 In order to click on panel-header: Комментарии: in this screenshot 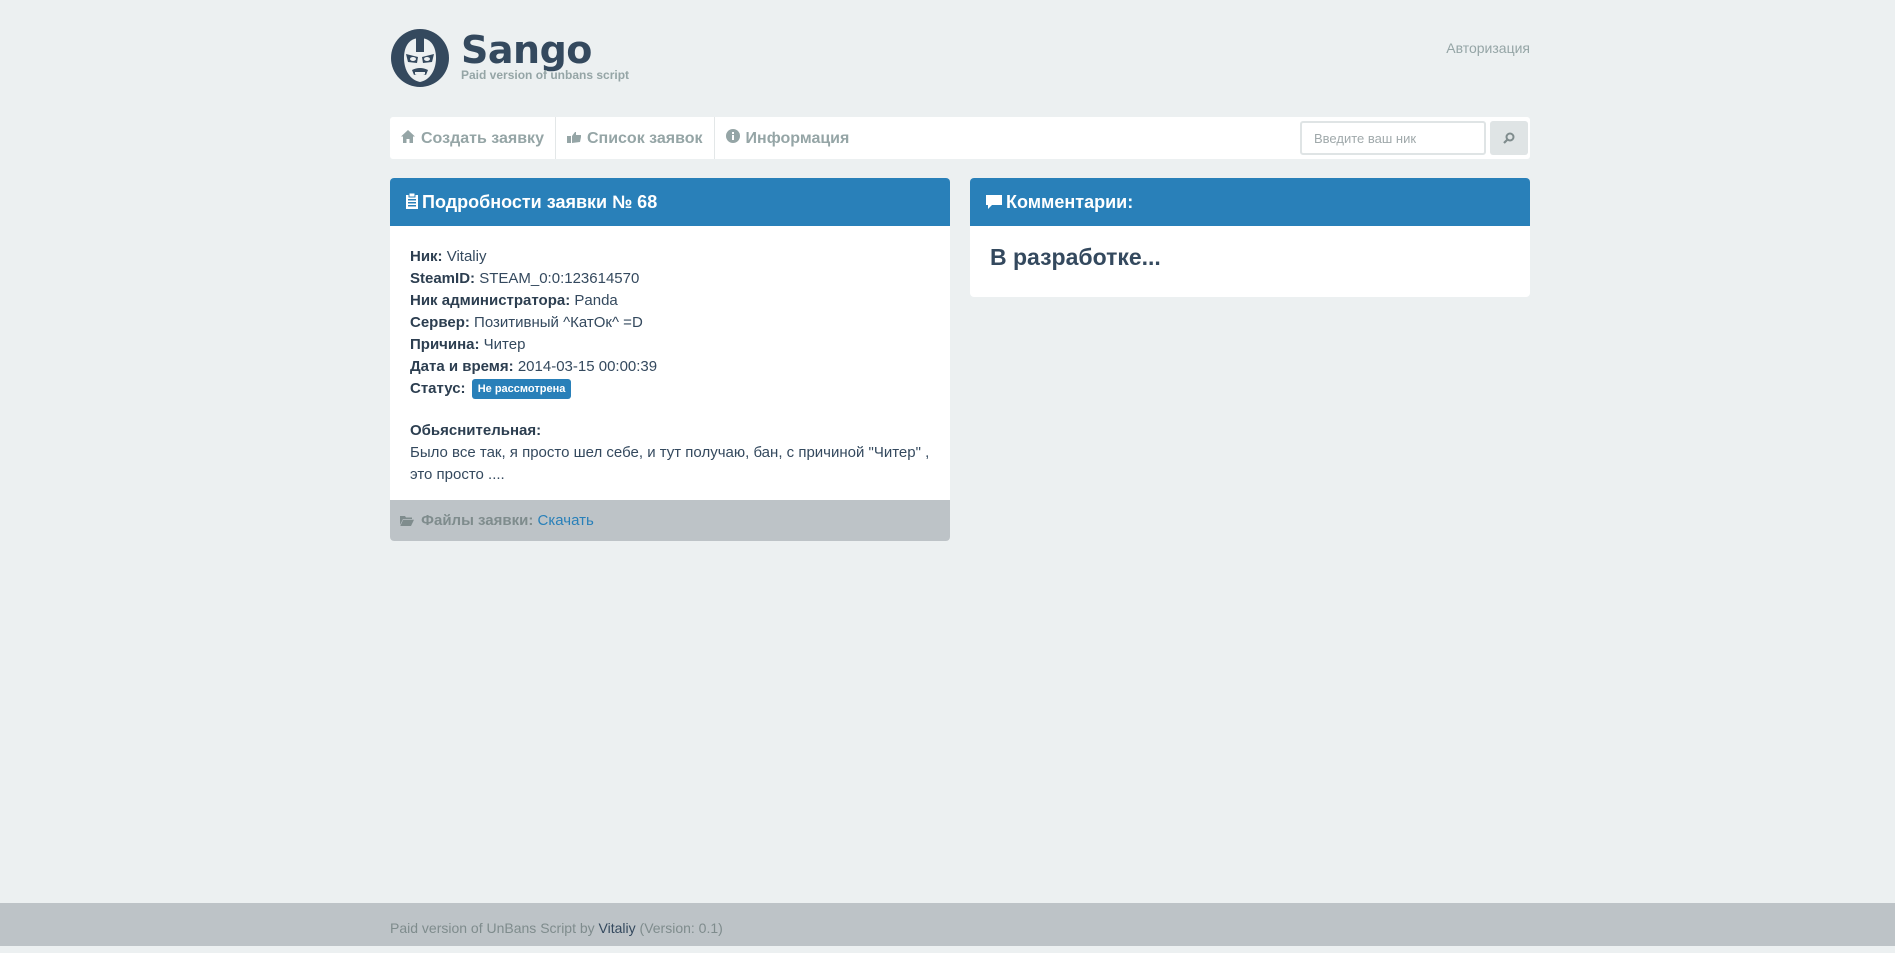, I will do `click(1250, 202)`.